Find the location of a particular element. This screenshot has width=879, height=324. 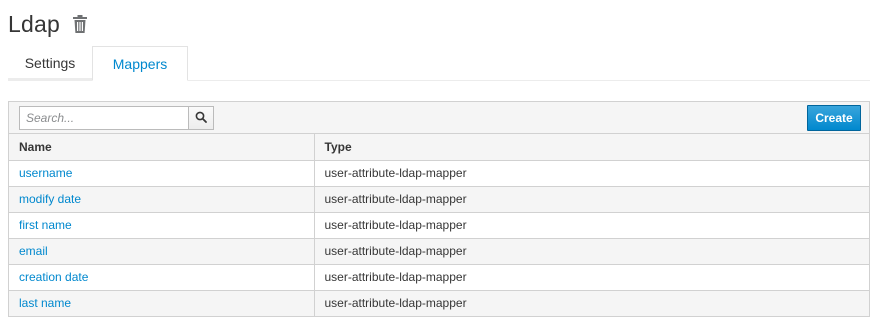

trash-icon is located at coordinates (80, 24).